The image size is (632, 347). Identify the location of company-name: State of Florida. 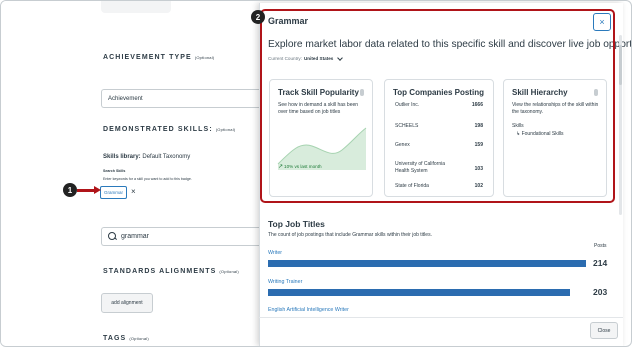
(412, 186).